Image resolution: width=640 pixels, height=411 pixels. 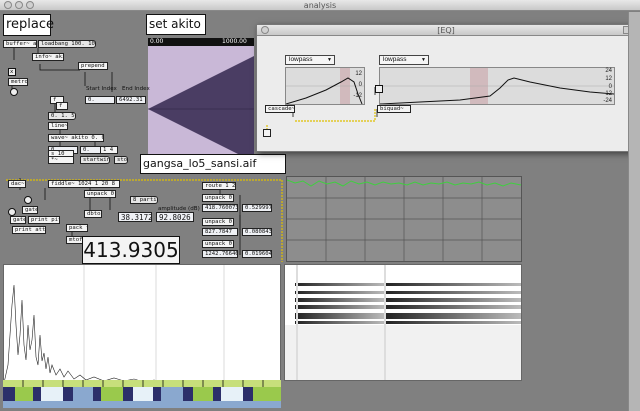 What do you see at coordinates (379, 89) in the screenshot?
I see `eq-bang` at bounding box center [379, 89].